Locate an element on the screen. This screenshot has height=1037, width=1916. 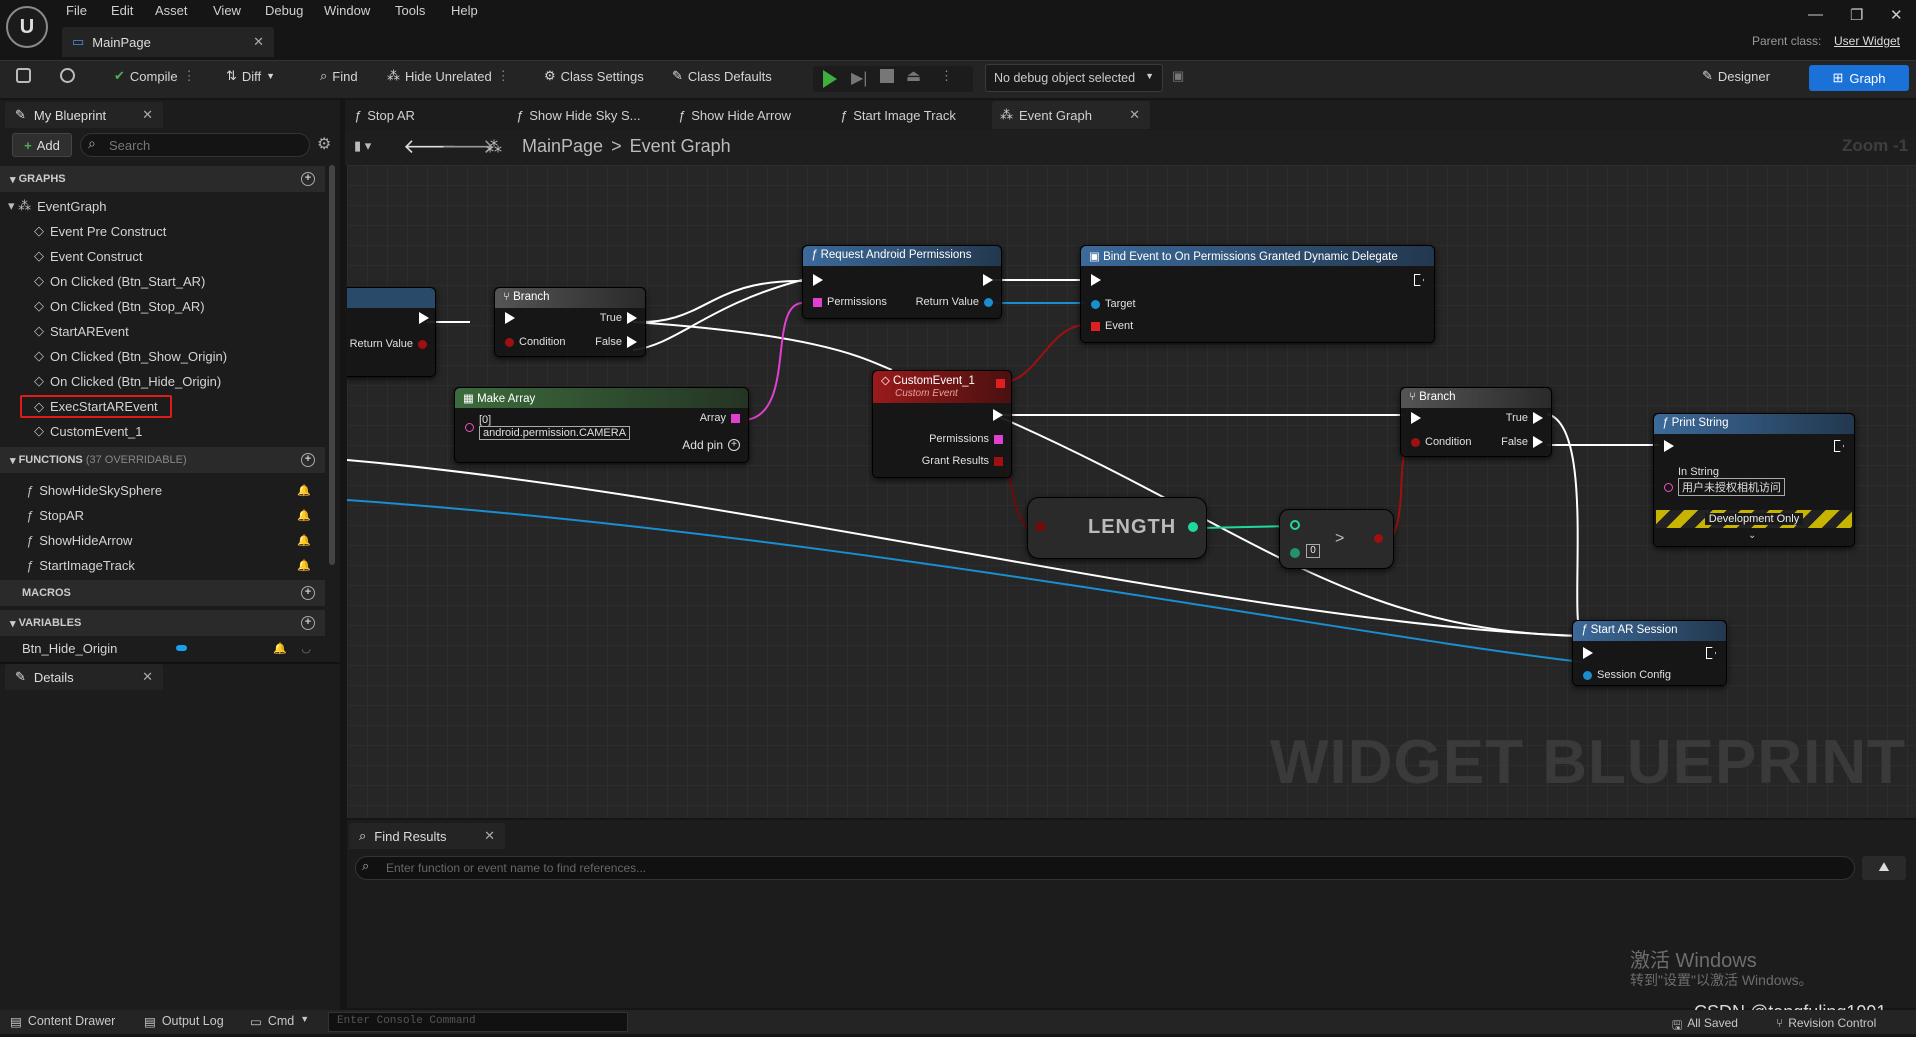
tab-event-graph: ⁂ Event Graph ✕ is located at coordinates (1071, 115).